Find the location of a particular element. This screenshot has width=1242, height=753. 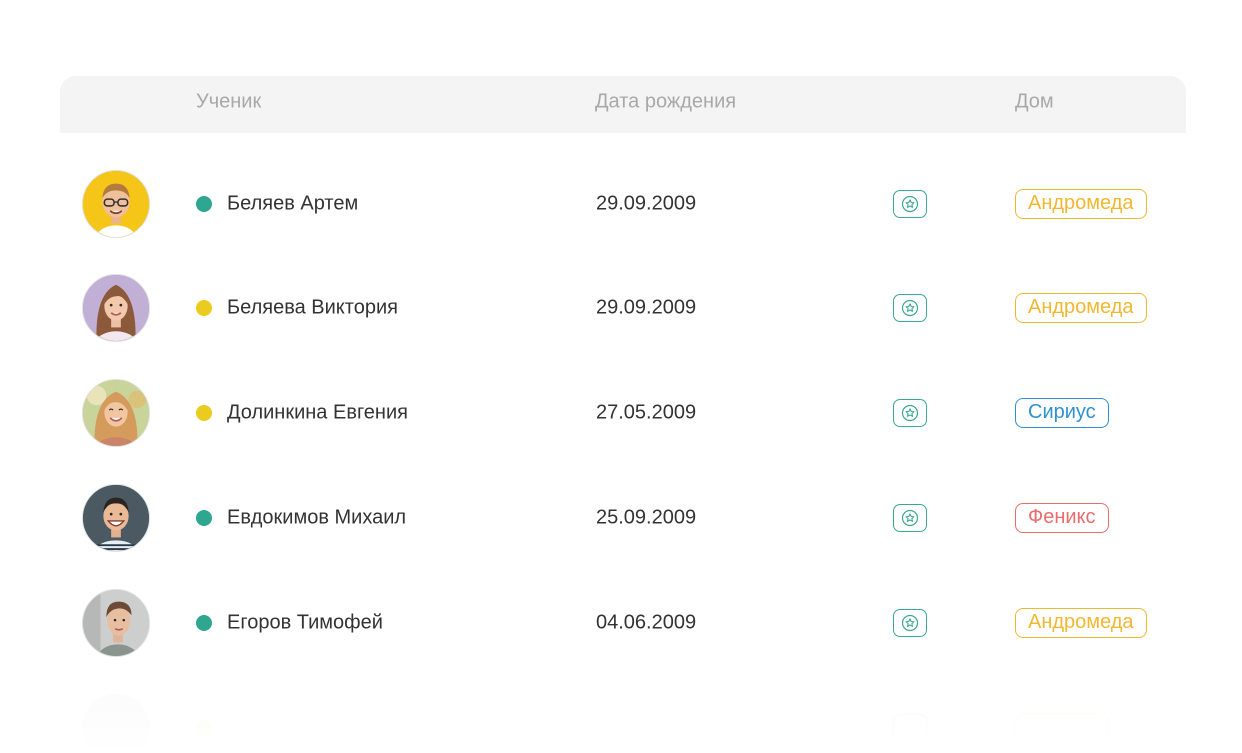

table-row: Долинкина Евгения 27.05.2009 Сириус is located at coordinates (621, 413).